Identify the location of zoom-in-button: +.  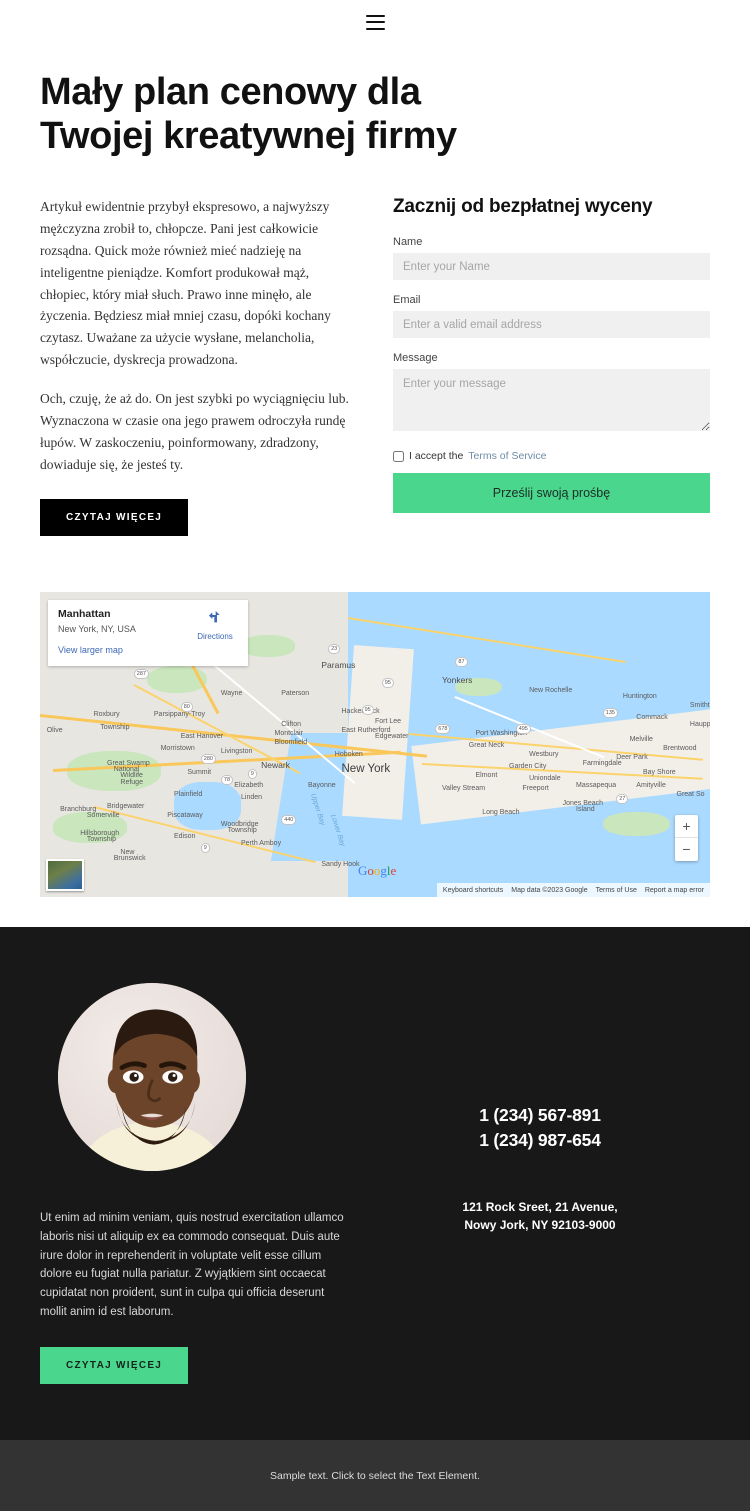
(686, 827).